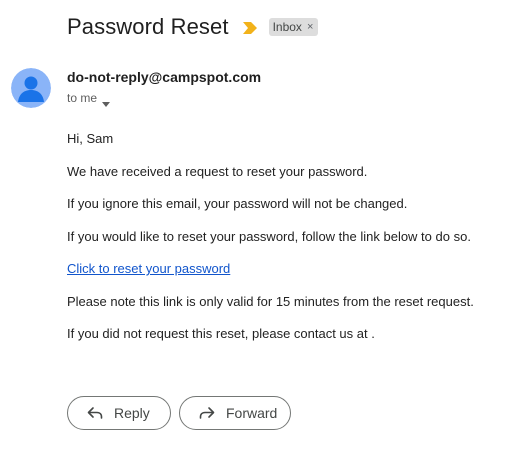 This screenshot has width=505, height=470. Describe the element at coordinates (310, 27) in the screenshot. I see `remove-label-icon: ×` at that location.